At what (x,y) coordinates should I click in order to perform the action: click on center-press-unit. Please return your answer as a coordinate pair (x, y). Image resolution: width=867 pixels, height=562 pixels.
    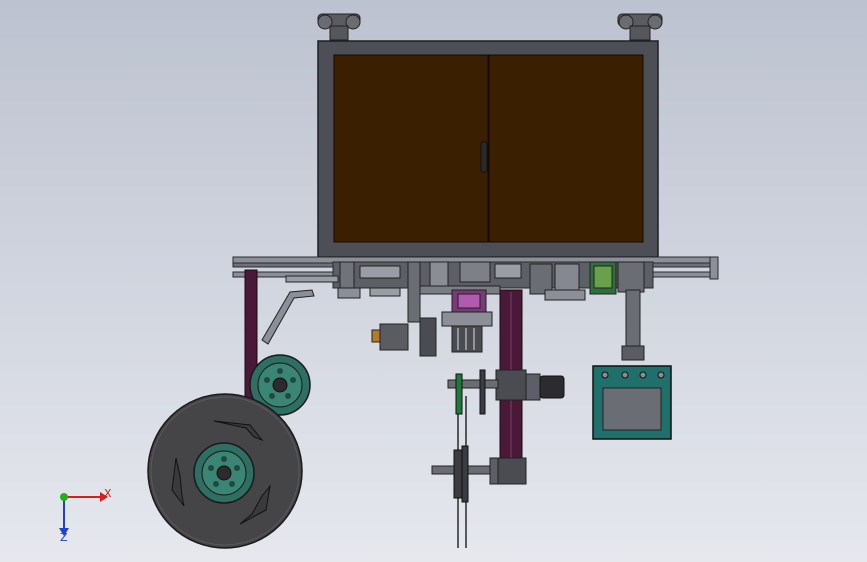
    Looking at the image, I should click on (467, 321).